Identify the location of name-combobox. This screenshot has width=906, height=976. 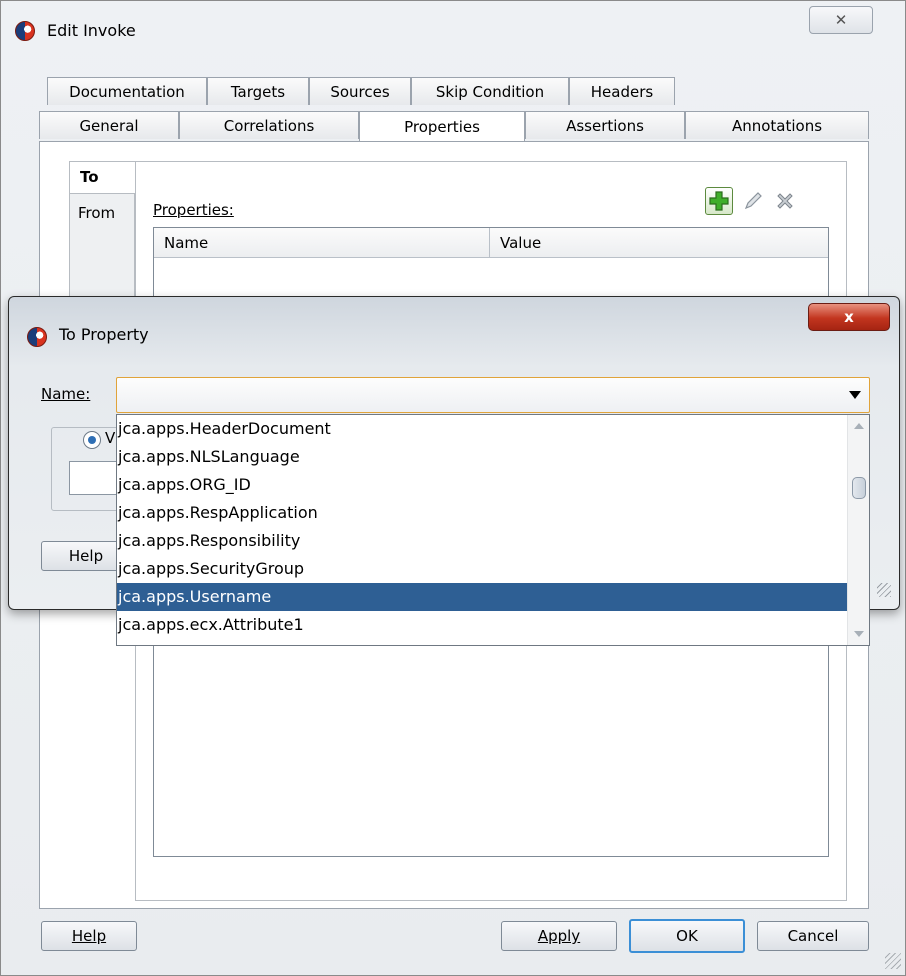
(493, 395).